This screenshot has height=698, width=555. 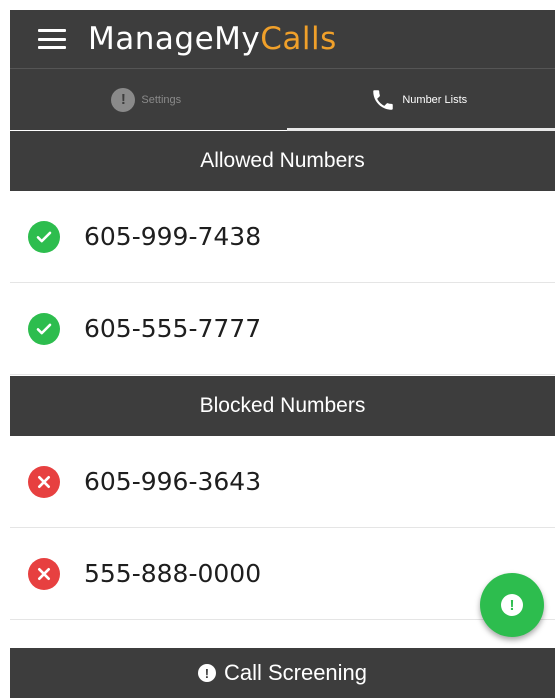 What do you see at coordinates (282, 161) in the screenshot?
I see `allowed-numbers-header: Allowed Numbers` at bounding box center [282, 161].